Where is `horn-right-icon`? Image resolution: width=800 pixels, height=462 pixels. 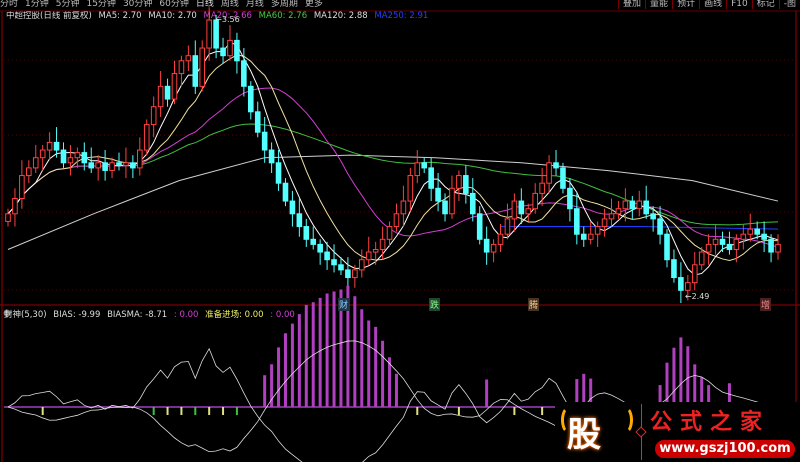
horn-right-icon is located at coordinates (625, 420).